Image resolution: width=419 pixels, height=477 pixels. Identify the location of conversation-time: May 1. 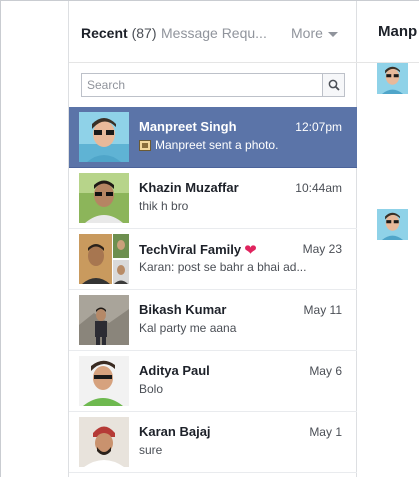
(325, 432).